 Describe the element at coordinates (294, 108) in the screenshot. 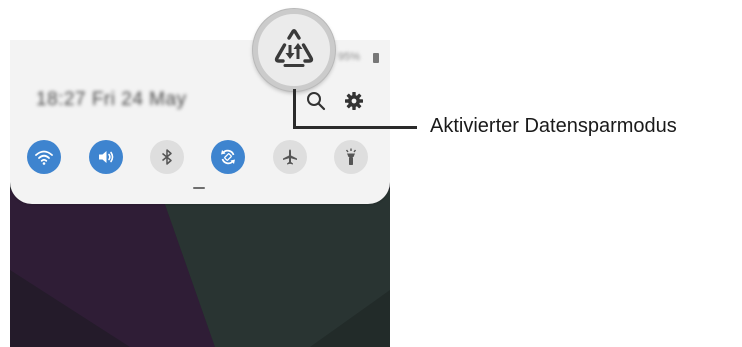

I see `callout-line-vertical` at that location.